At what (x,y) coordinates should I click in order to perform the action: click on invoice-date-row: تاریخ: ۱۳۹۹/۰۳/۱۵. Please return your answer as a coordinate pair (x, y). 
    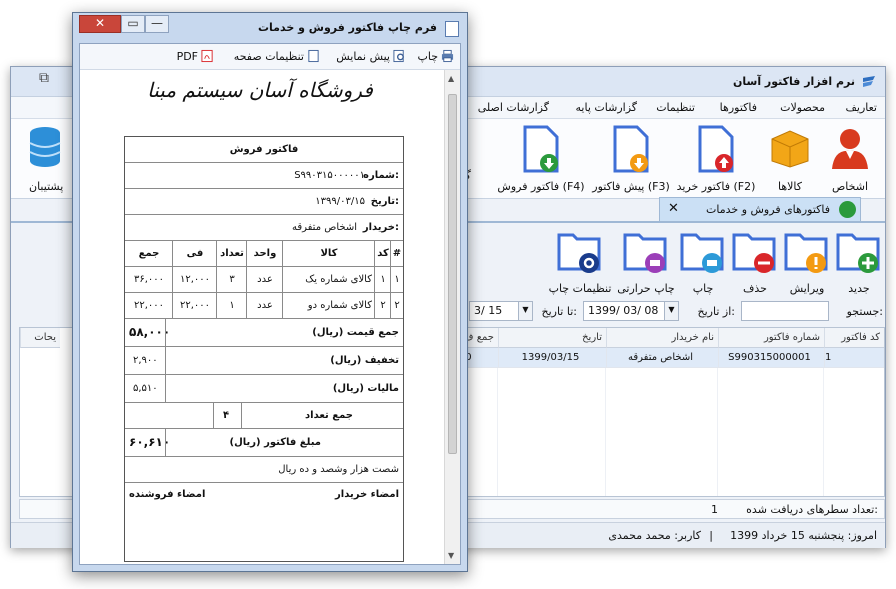
    Looking at the image, I should click on (264, 202).